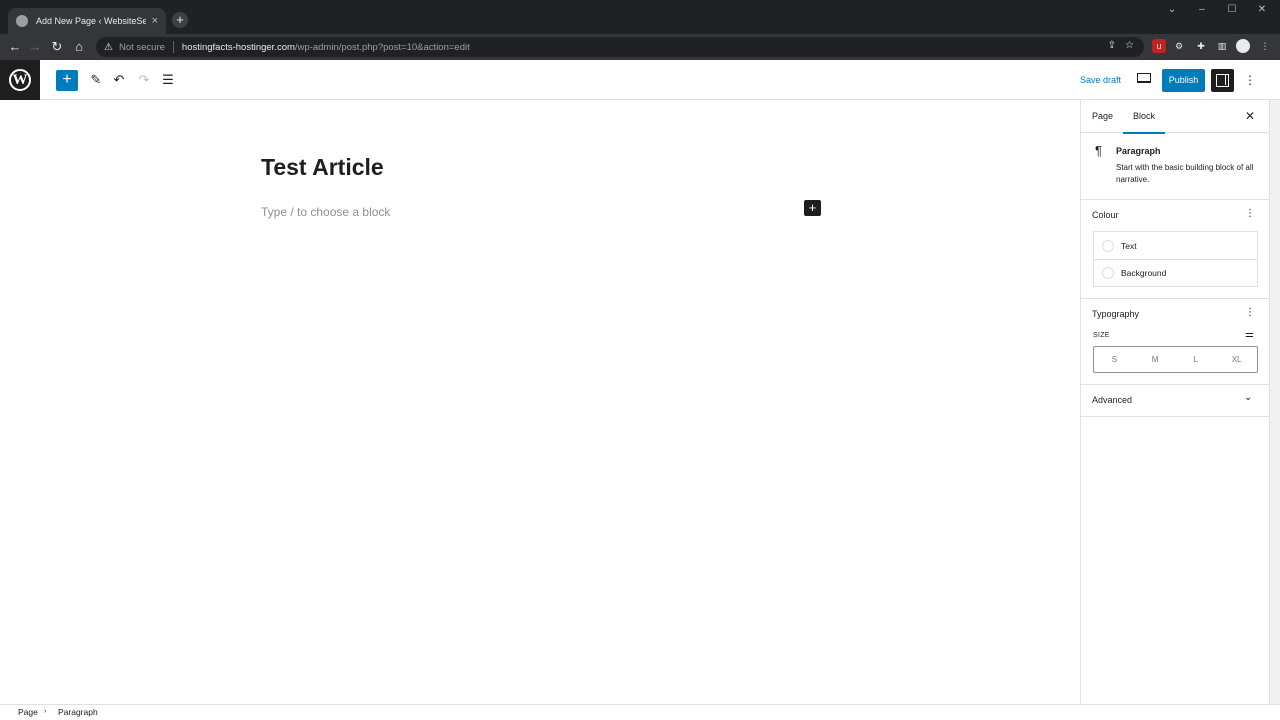 The height and width of the screenshot is (720, 1280). Describe the element at coordinates (1112, 400) in the screenshot. I see `advanced-panel-title: Advanced` at that location.